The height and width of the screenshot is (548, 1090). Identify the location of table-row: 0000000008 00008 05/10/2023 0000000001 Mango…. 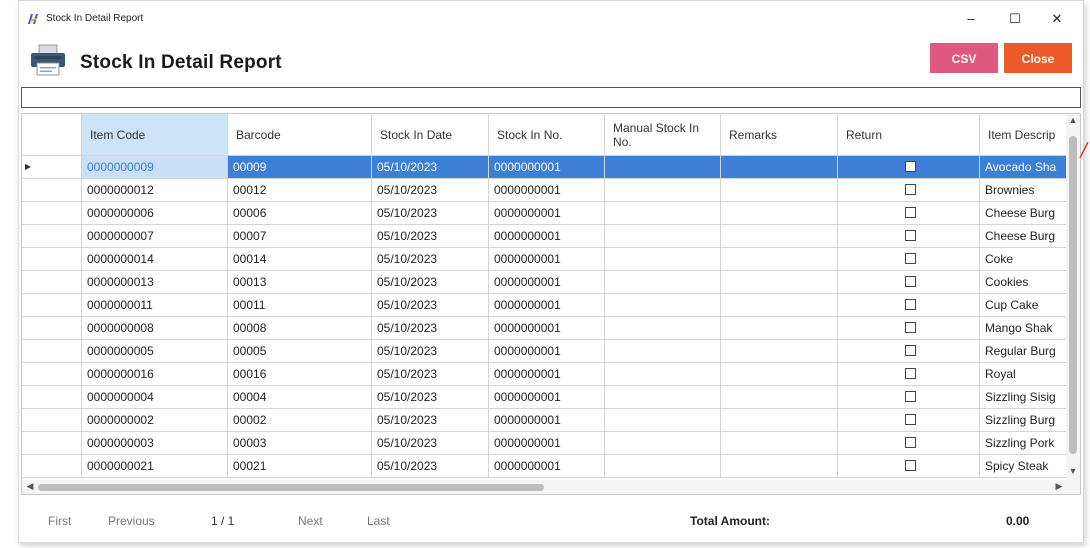
(551, 328).